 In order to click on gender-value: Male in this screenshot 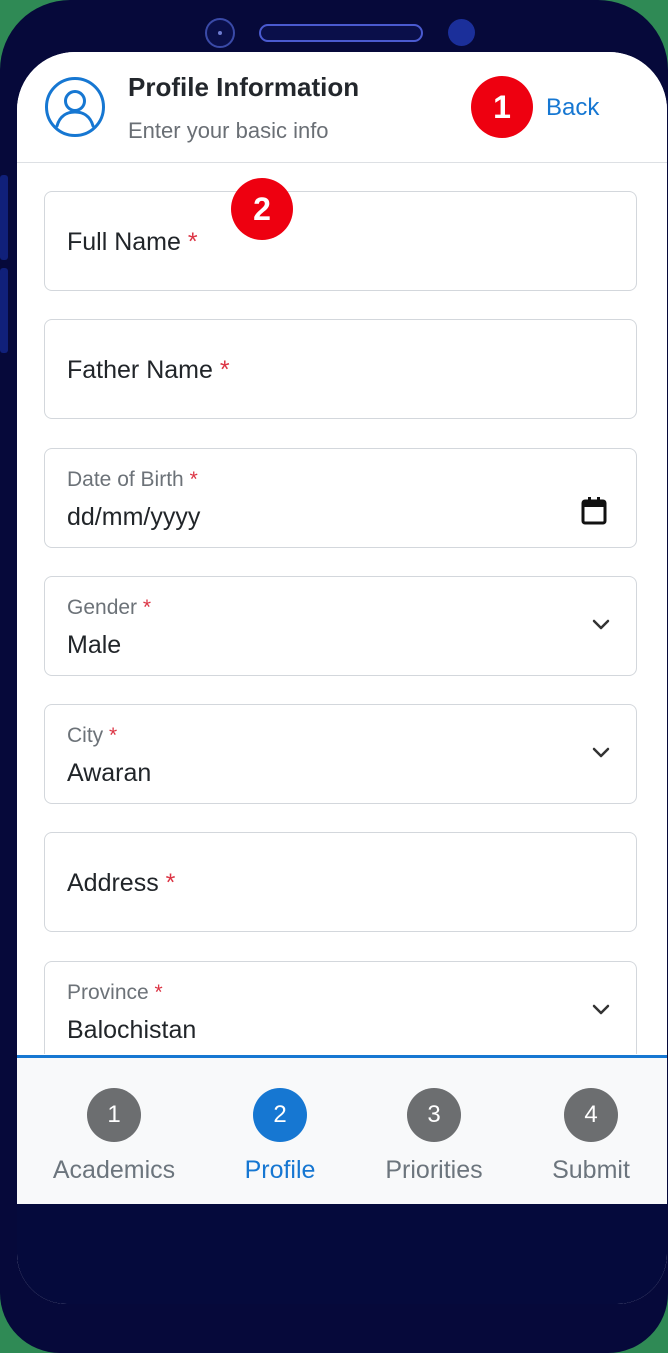, I will do `click(94, 645)`.